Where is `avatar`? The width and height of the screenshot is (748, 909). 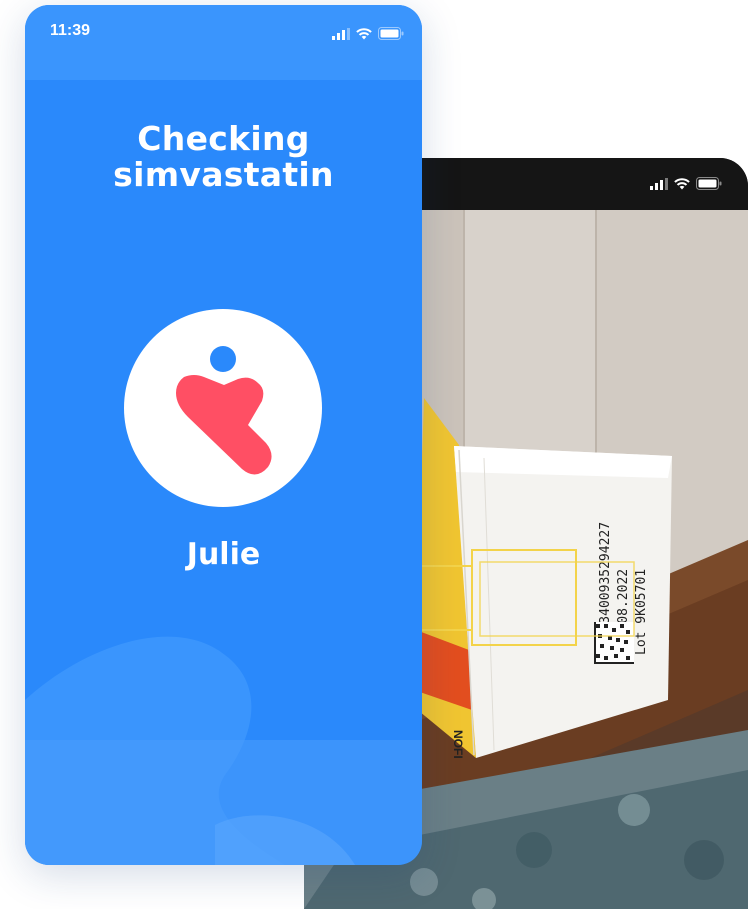 avatar is located at coordinates (223, 408).